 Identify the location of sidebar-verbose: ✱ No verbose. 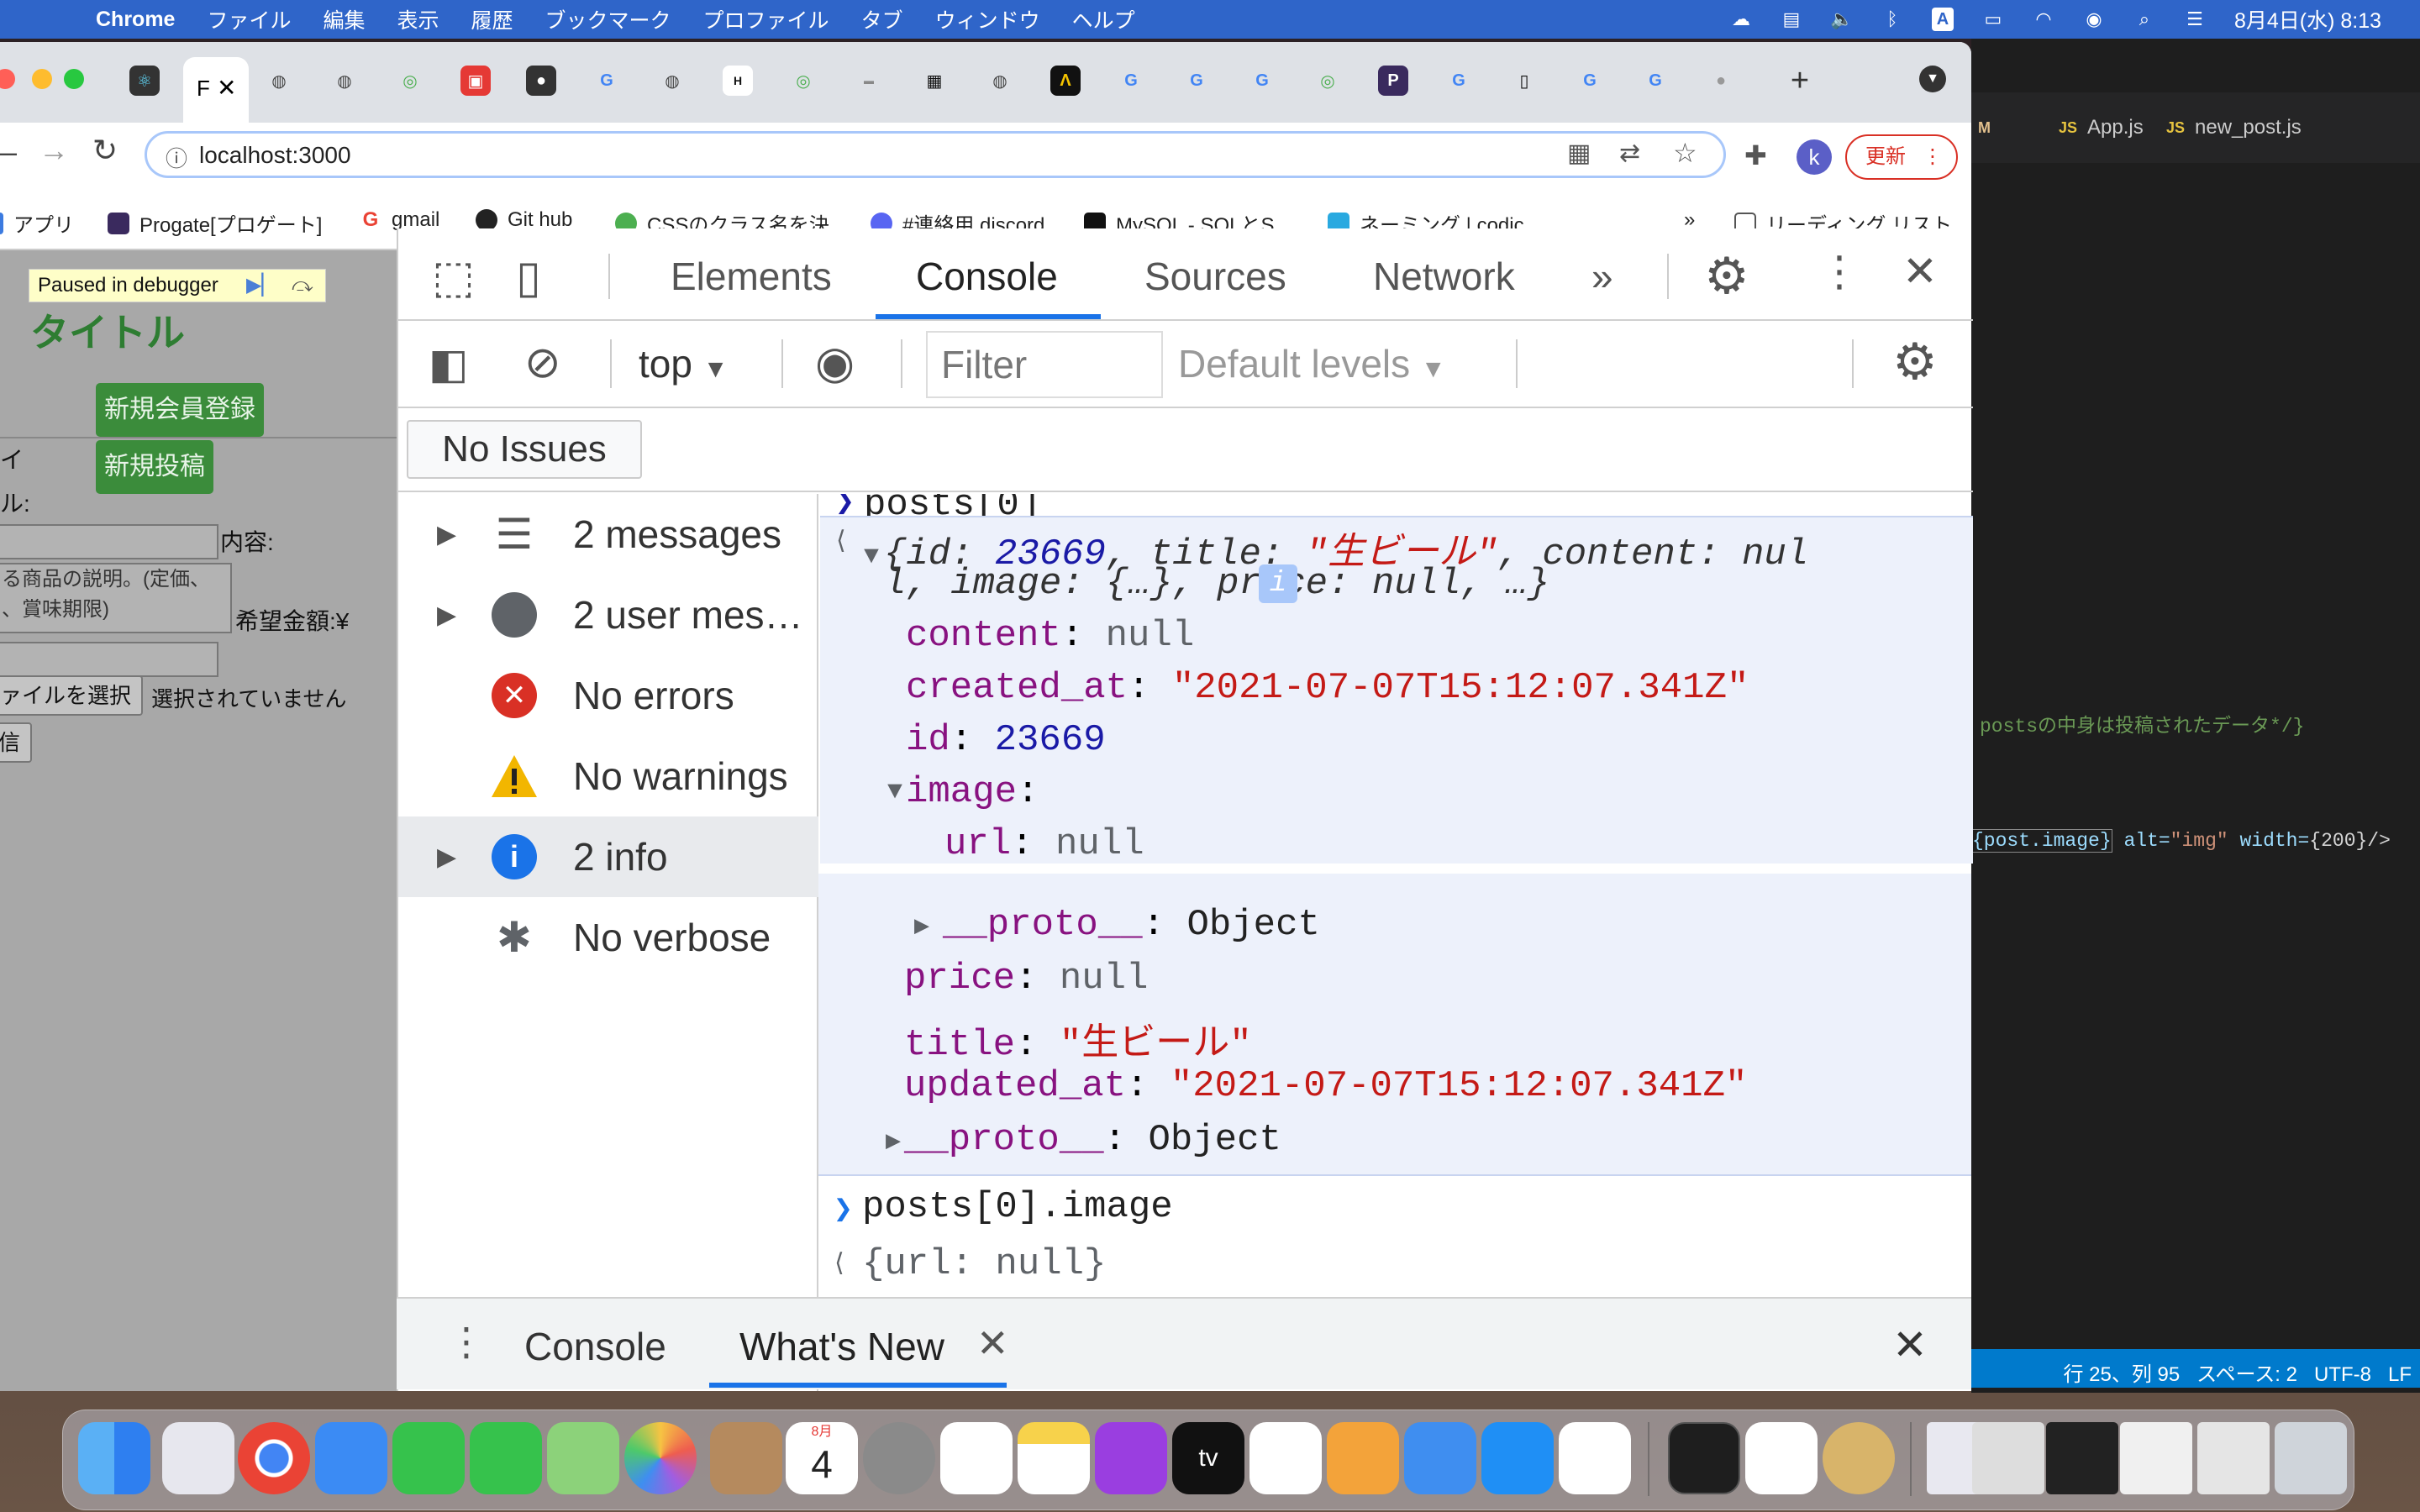
(608, 937).